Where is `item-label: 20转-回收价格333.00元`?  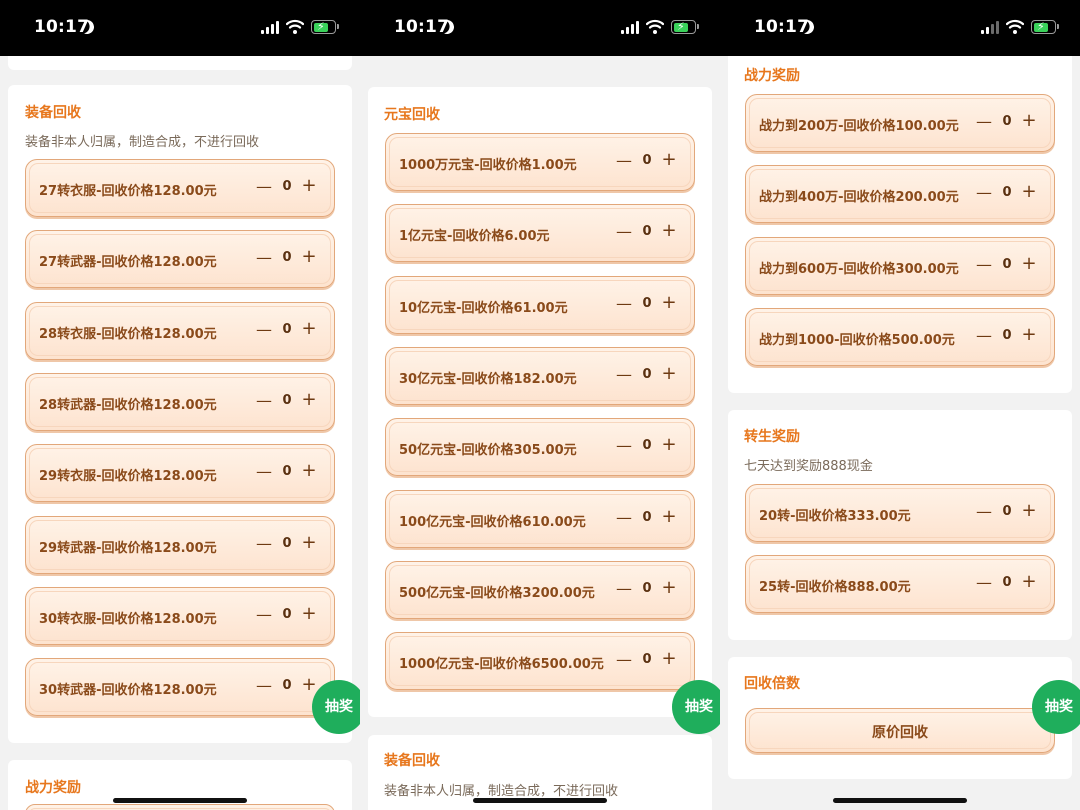
item-label: 20转-回收价格333.00元 is located at coordinates (835, 516).